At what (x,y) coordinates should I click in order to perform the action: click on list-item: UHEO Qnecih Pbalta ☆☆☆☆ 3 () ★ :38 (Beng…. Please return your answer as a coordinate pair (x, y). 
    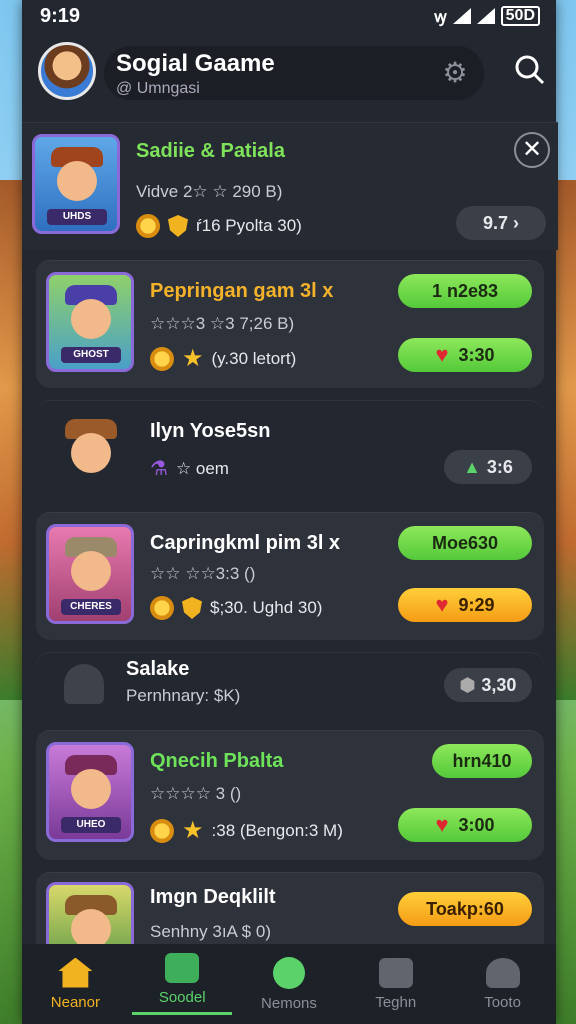
    Looking at the image, I should click on (290, 795).